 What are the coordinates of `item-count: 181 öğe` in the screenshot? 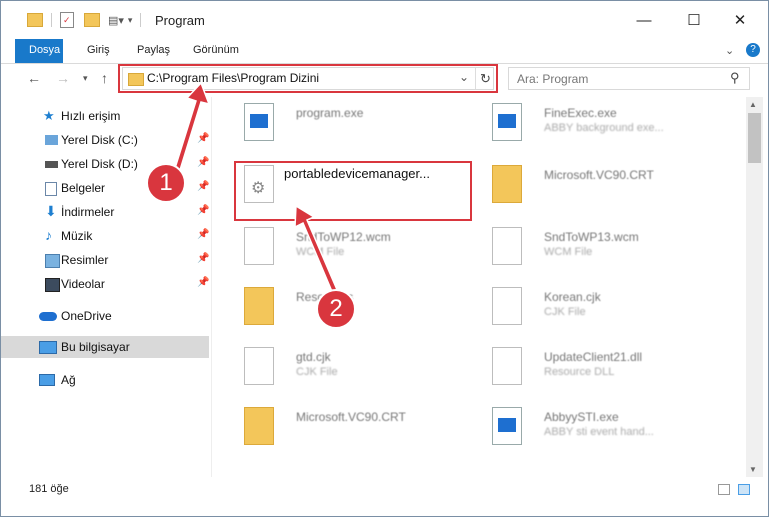 It's located at (49, 489).